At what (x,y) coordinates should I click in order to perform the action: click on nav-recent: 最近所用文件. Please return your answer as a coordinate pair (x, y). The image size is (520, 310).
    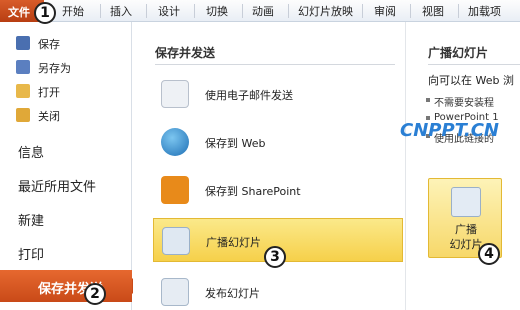
    Looking at the image, I should click on (66, 184).